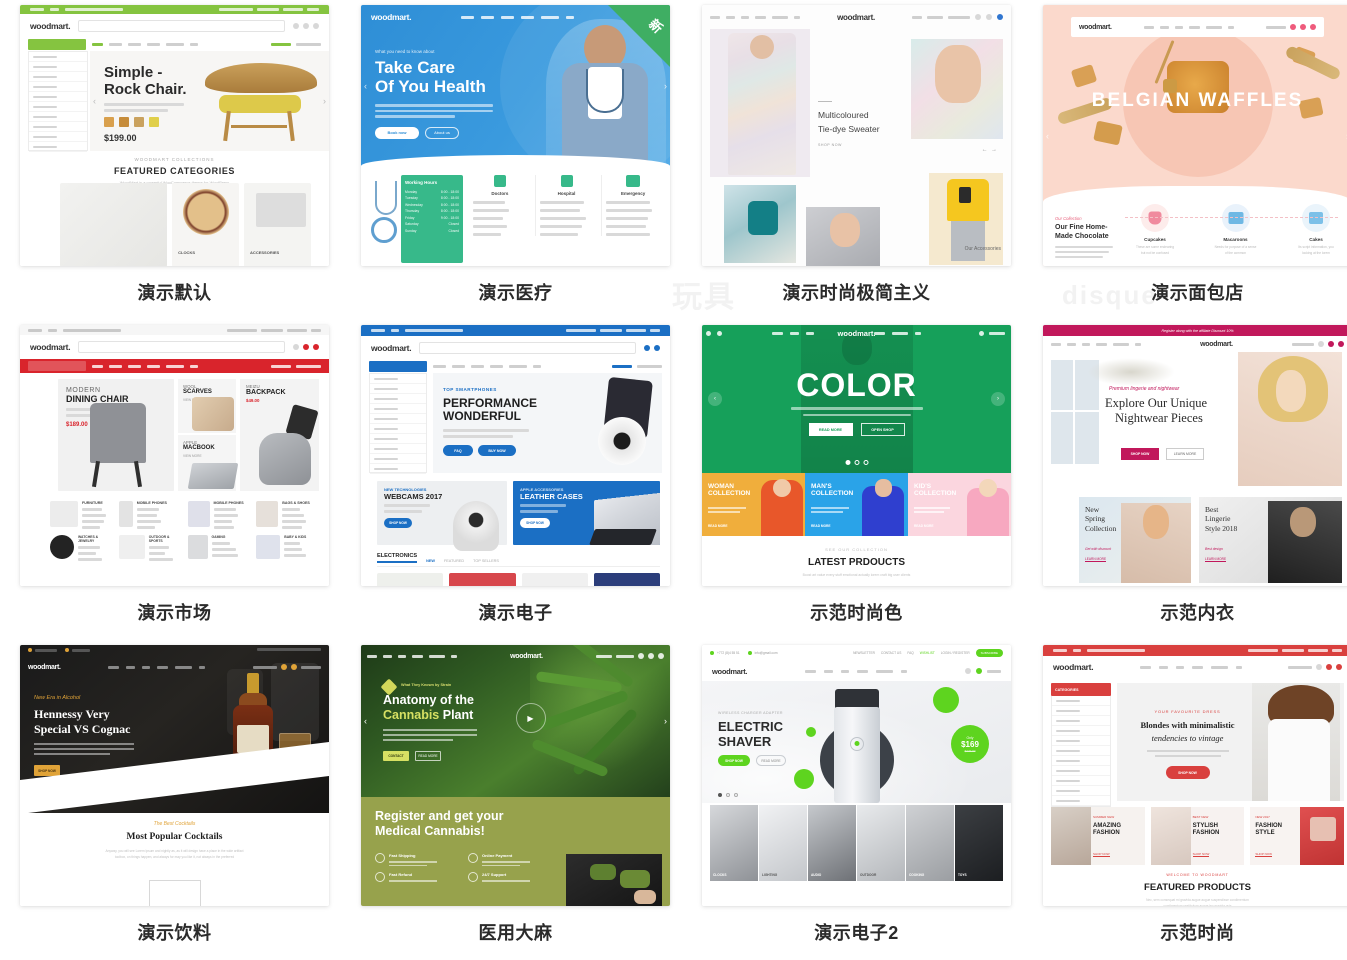 The image size is (1347, 960). Describe the element at coordinates (413, 496) in the screenshot. I see `tile-title: WEBCAMS 2017` at that location.